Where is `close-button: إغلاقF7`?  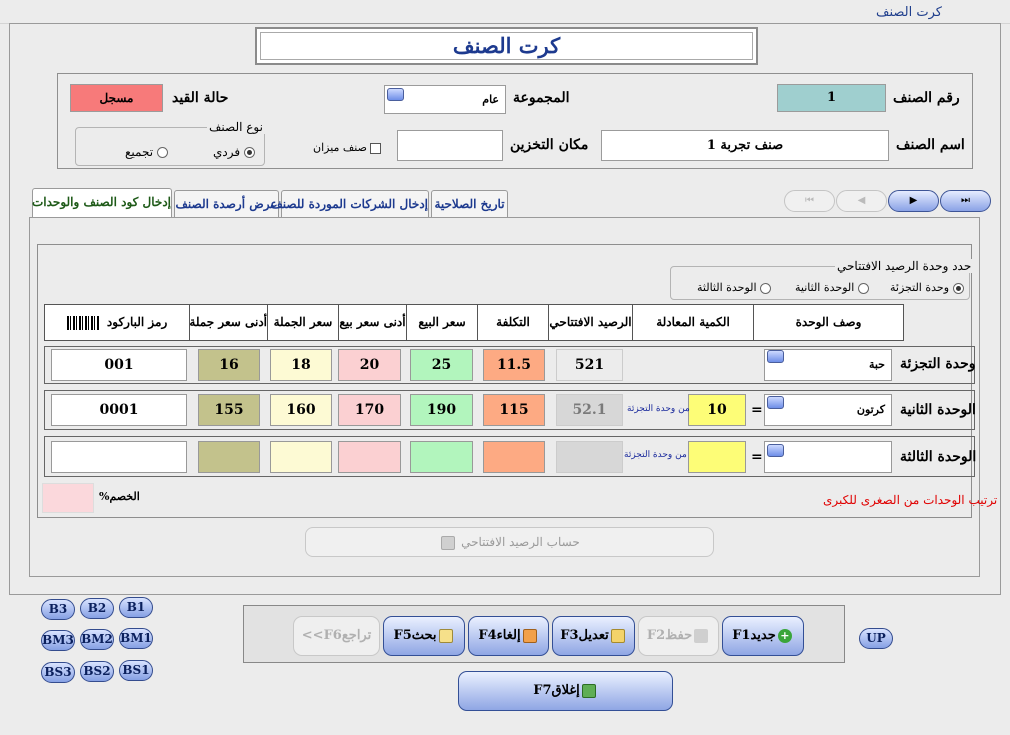 close-button: إغلاقF7 is located at coordinates (565, 691).